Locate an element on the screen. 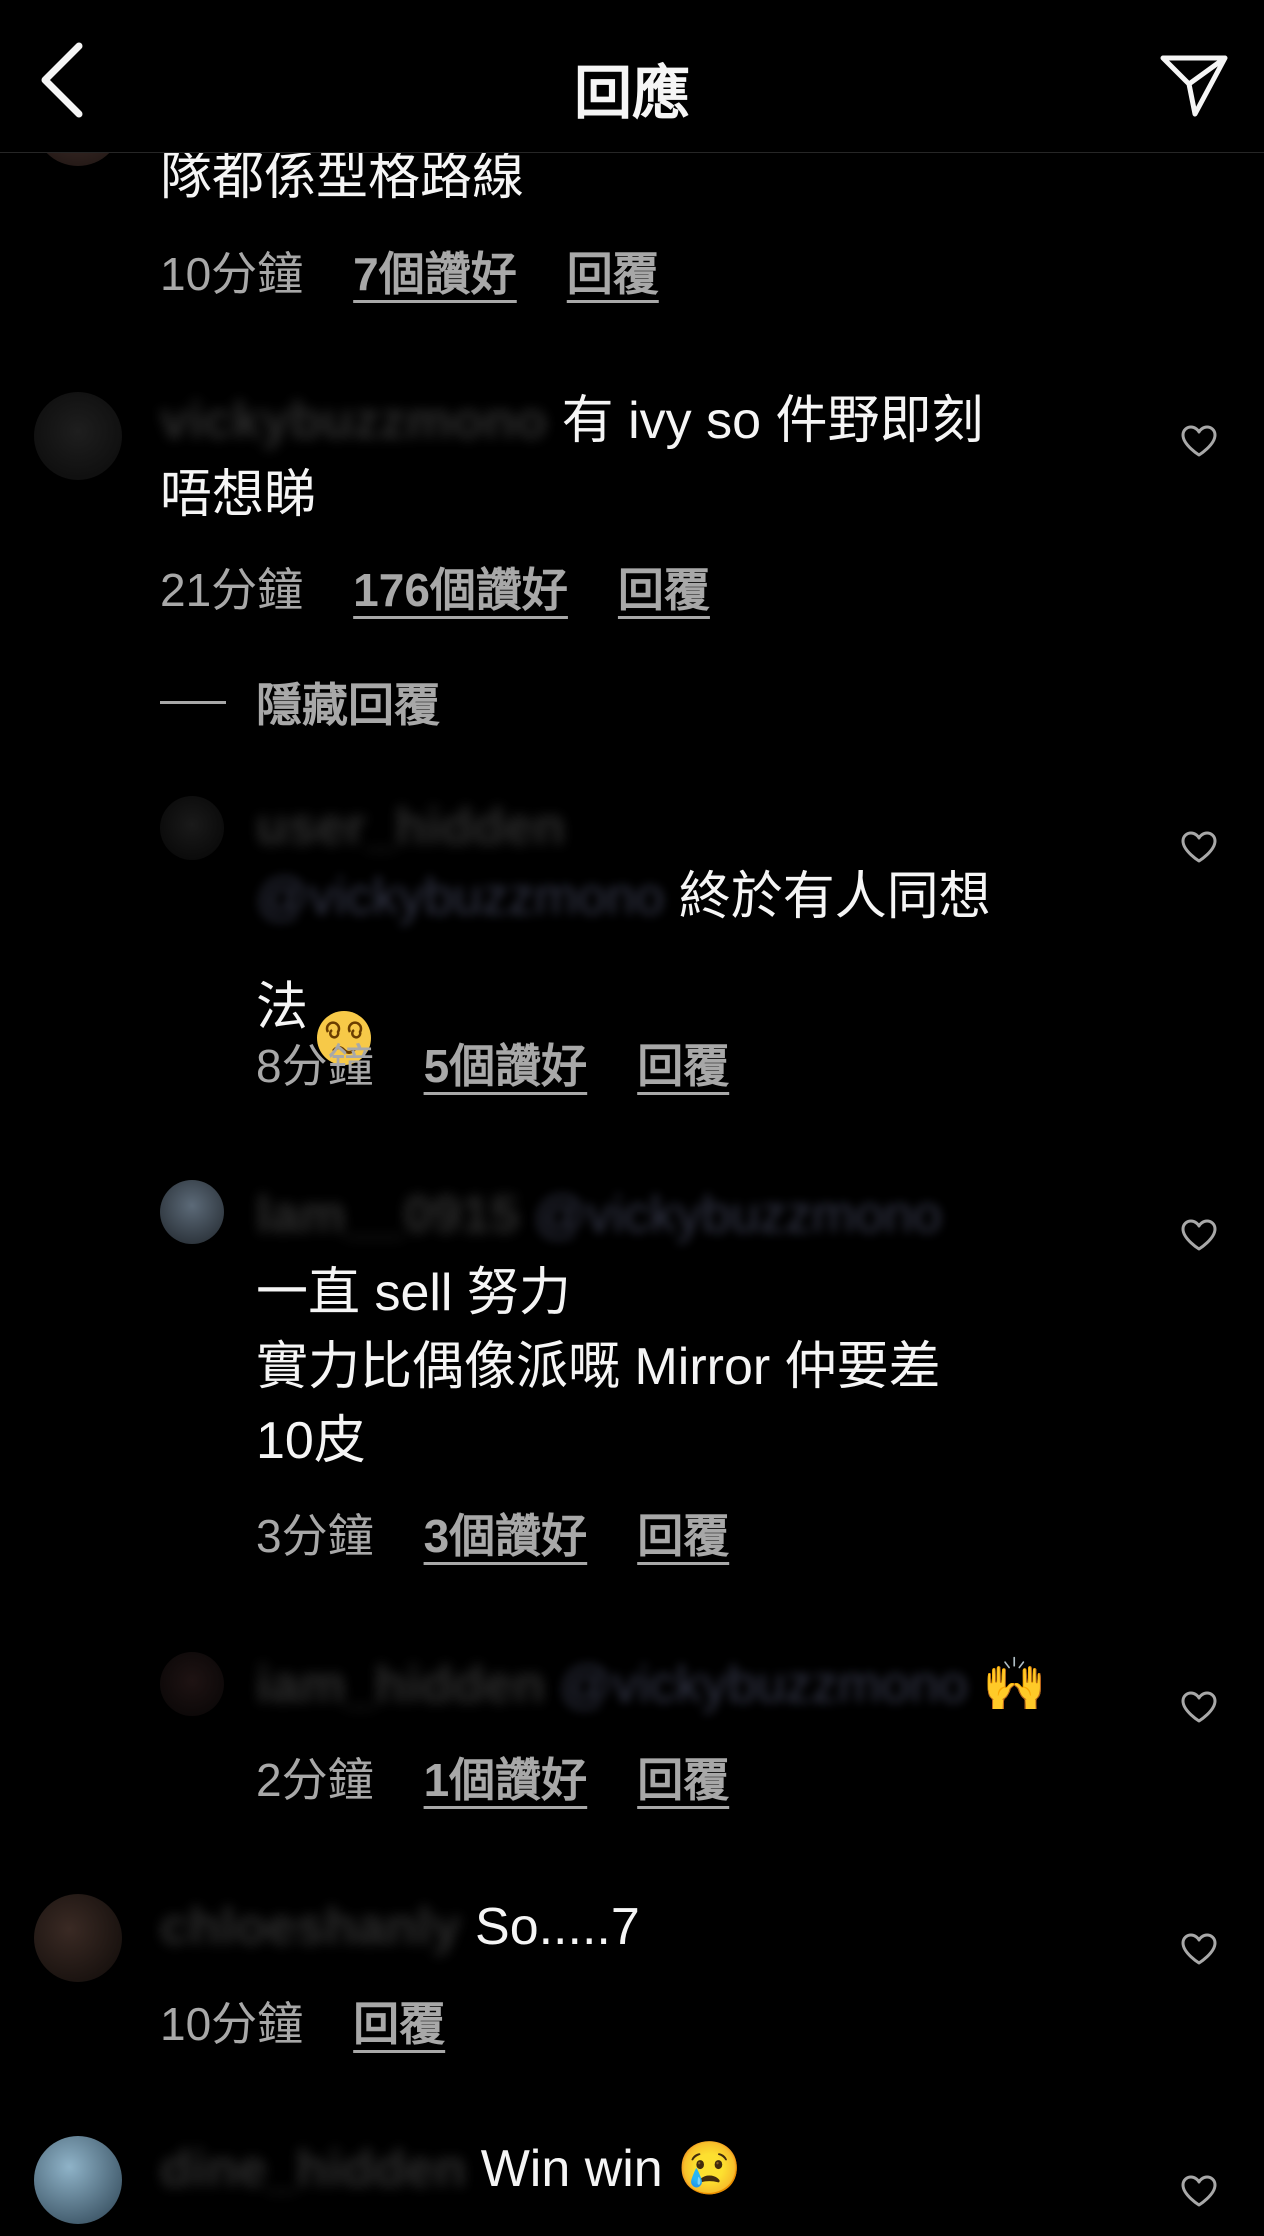 The height and width of the screenshot is (2236, 1264). page-title: 回應 is located at coordinates (631, 93).